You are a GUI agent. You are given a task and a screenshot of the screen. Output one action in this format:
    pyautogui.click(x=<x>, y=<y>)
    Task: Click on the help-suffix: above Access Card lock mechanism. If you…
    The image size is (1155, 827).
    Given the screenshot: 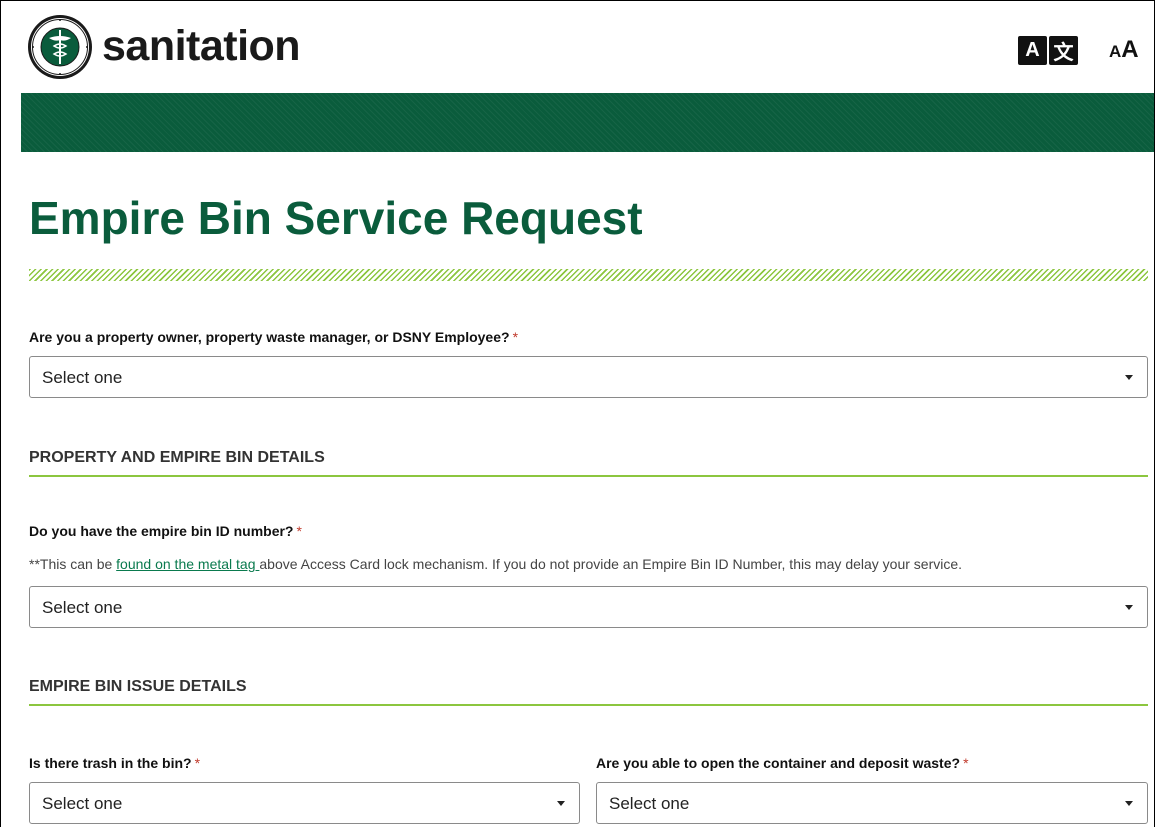 What is the action you would take?
    pyautogui.click(x=611, y=564)
    